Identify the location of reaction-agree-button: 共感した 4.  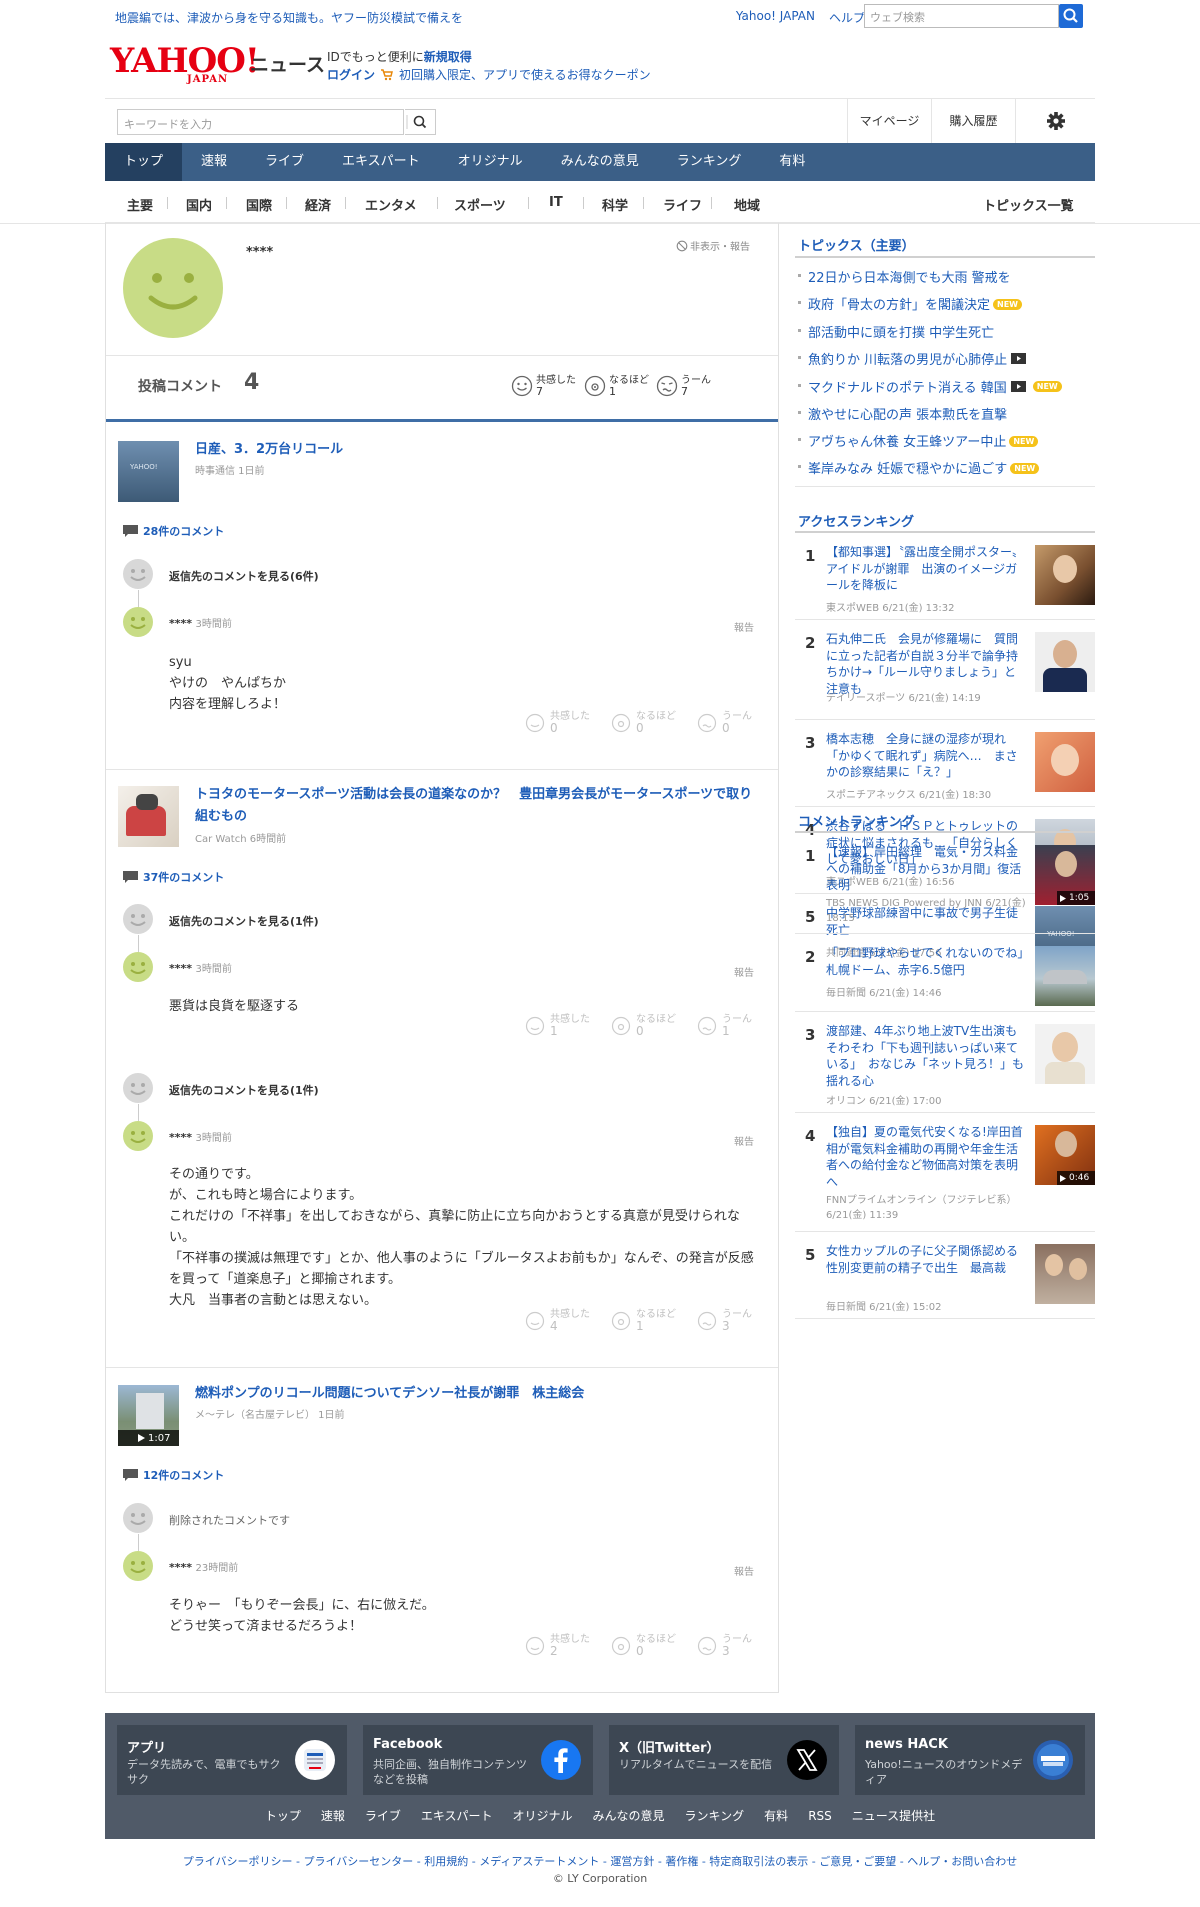
(565, 1322).